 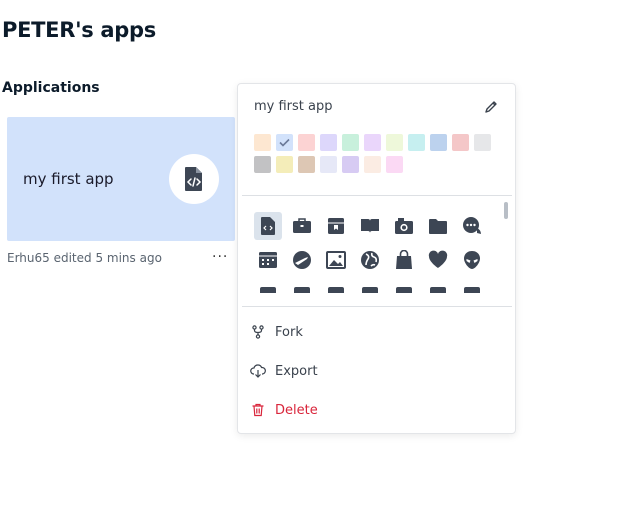 I want to click on section-title: Applications, so click(x=51, y=88).